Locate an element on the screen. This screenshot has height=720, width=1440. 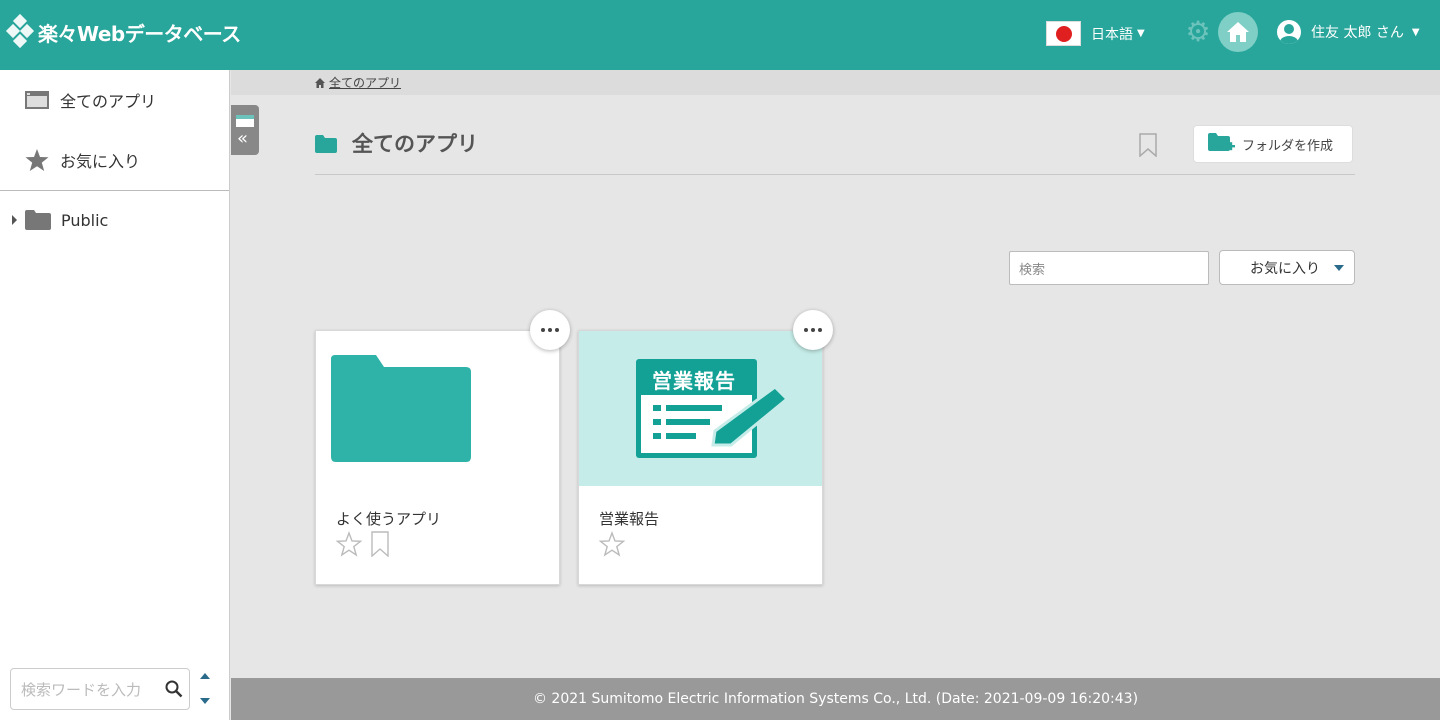
app-search-input: 検索 is located at coordinates (1109, 268).